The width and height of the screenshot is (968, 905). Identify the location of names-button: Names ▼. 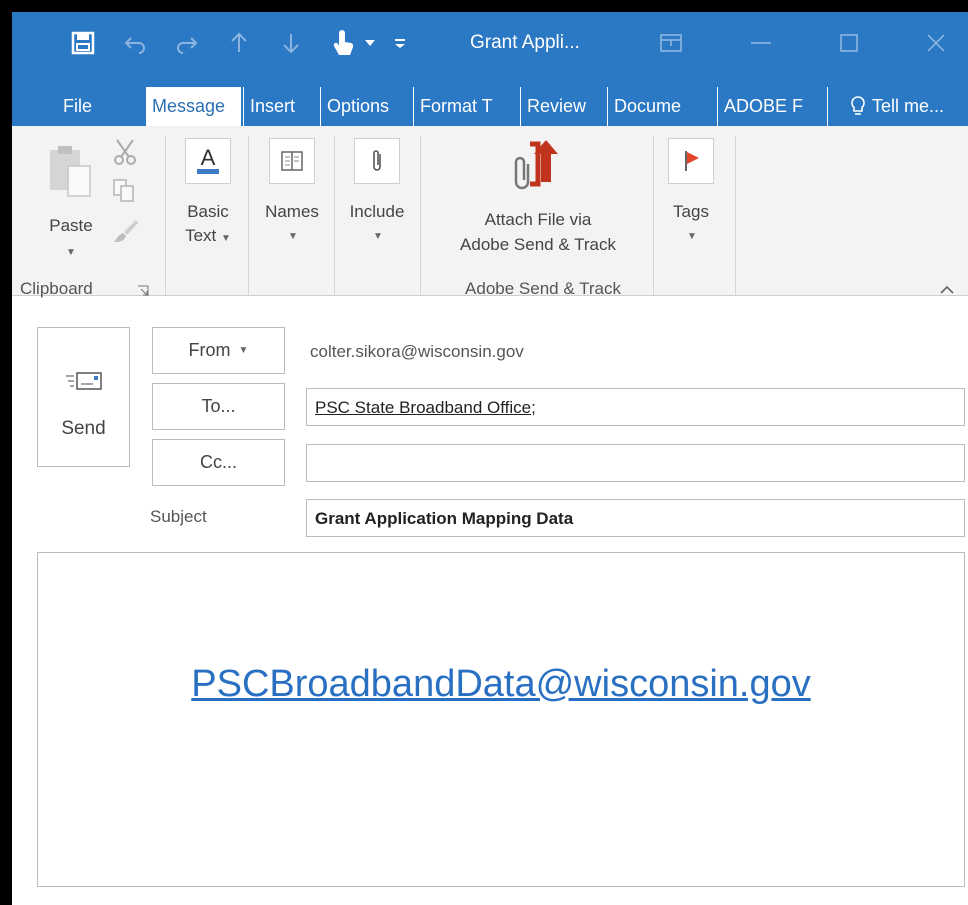
(292, 203).